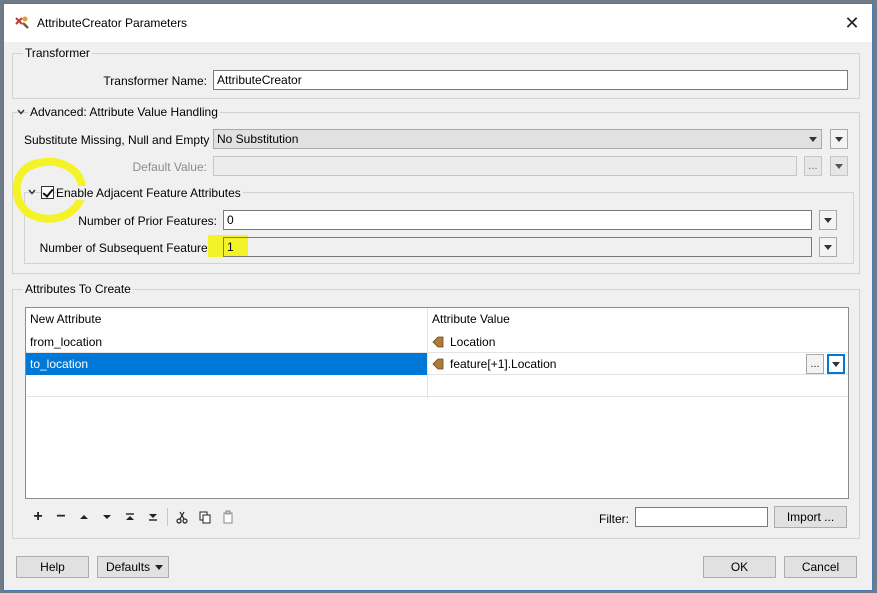 The width and height of the screenshot is (877, 593). Describe the element at coordinates (638, 319) in the screenshot. I see `column-header-attribute-value: Attribute Value` at that location.